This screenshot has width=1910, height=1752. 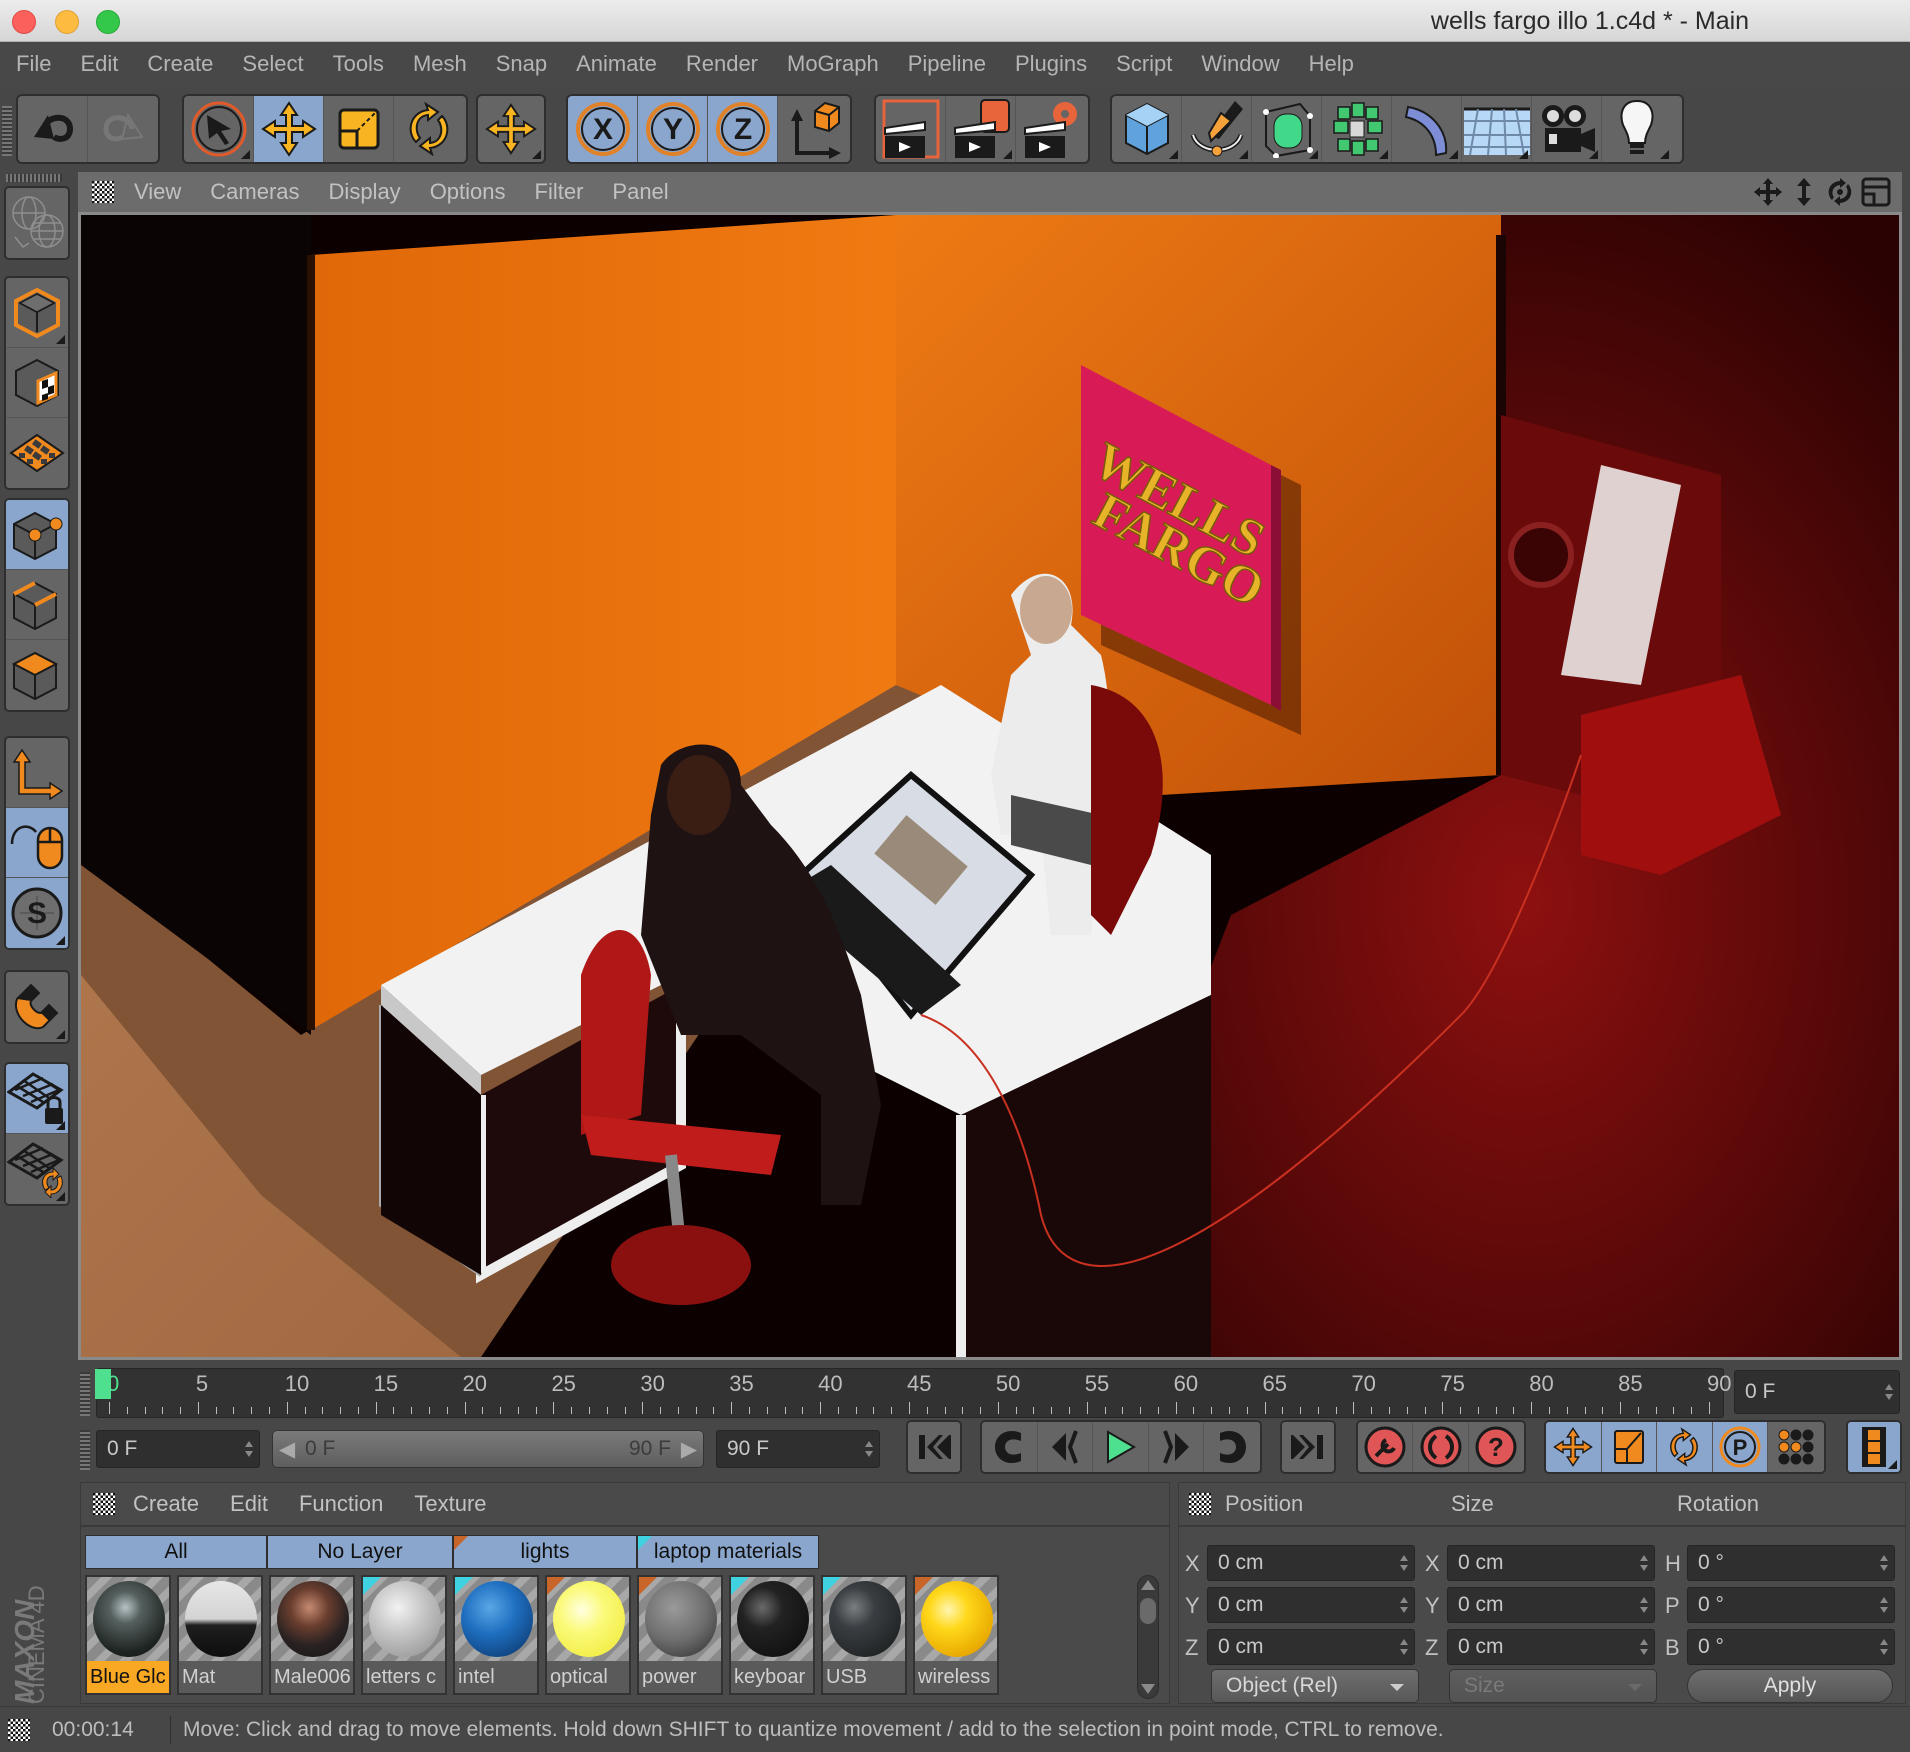 I want to click on range-right-arrow-icon: ▶, so click(x=689, y=1449).